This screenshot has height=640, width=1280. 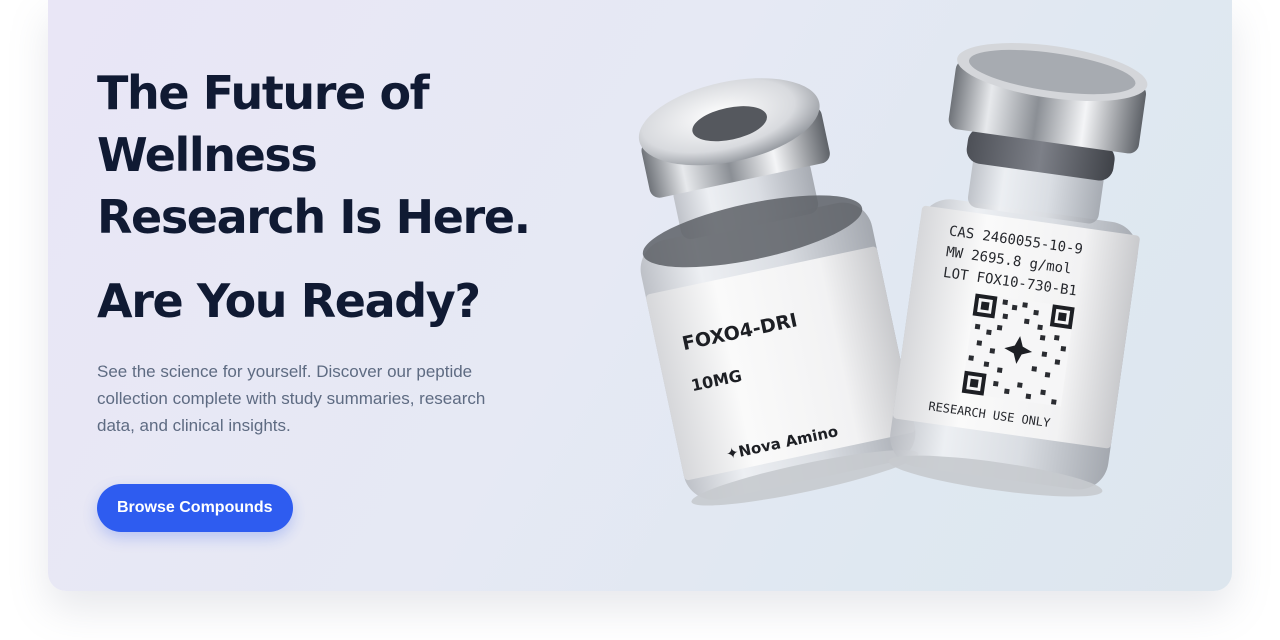 I want to click on vial-left: FOXO4-DRI 10MG ✦Nova Amino, so click(x=778, y=292).